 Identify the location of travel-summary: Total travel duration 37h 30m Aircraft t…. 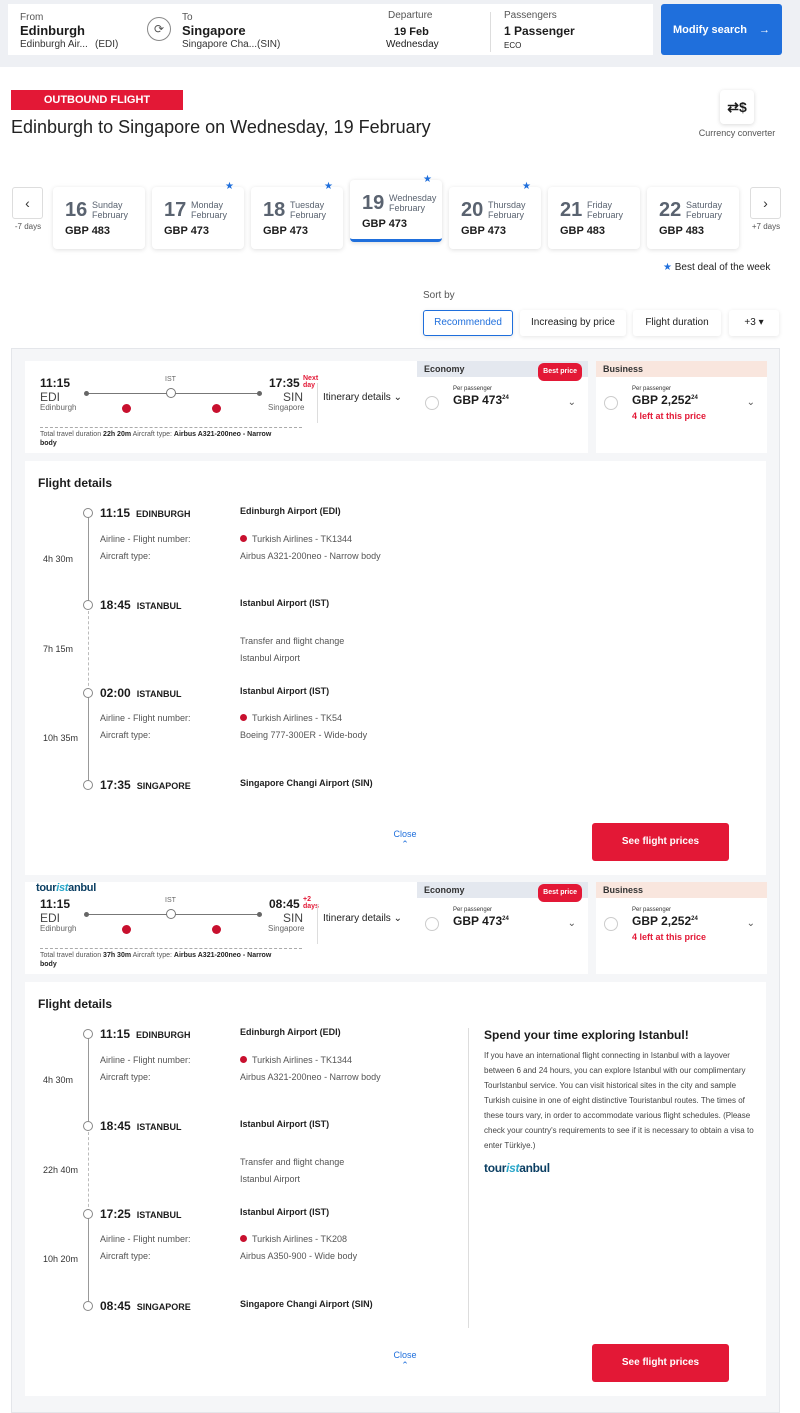
(156, 960).